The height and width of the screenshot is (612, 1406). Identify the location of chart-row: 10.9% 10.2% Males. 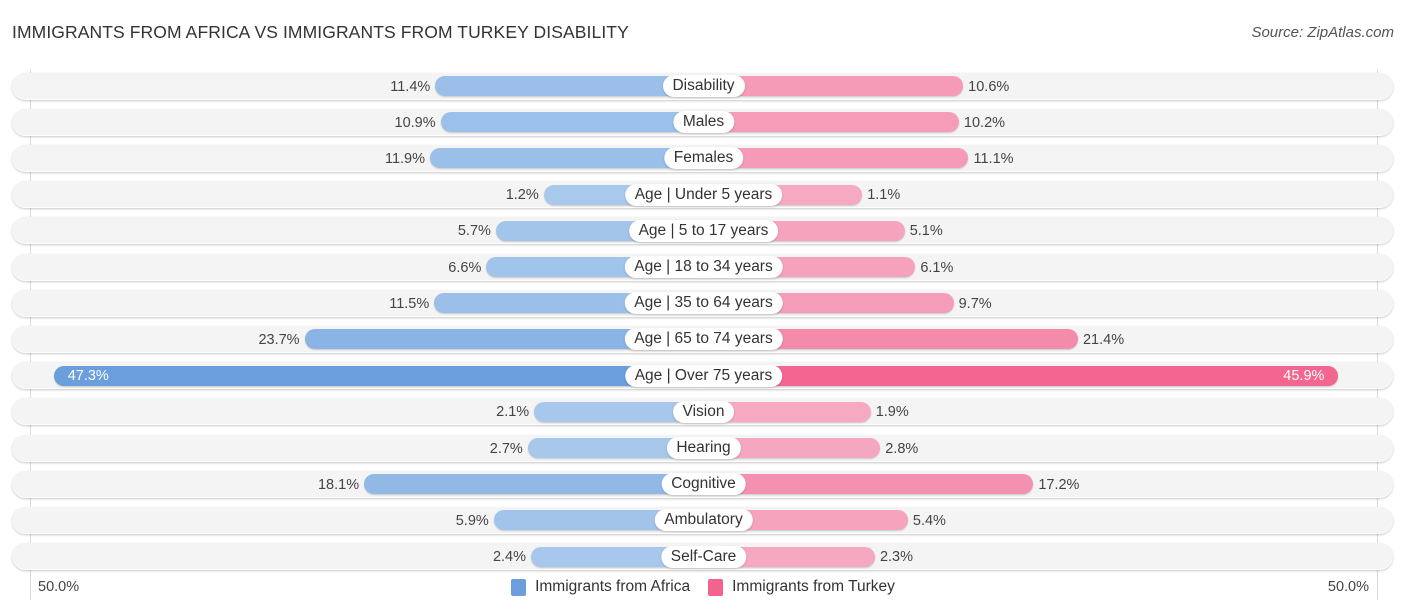
(702, 122).